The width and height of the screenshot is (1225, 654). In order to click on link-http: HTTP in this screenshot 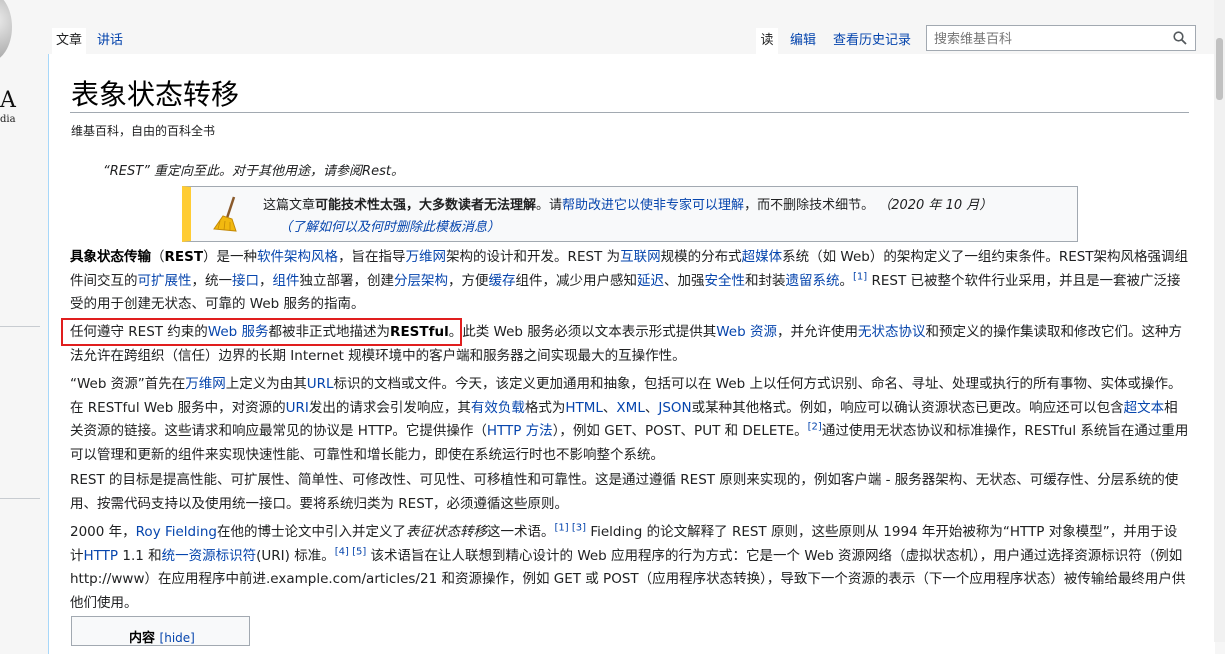, I will do `click(101, 556)`.